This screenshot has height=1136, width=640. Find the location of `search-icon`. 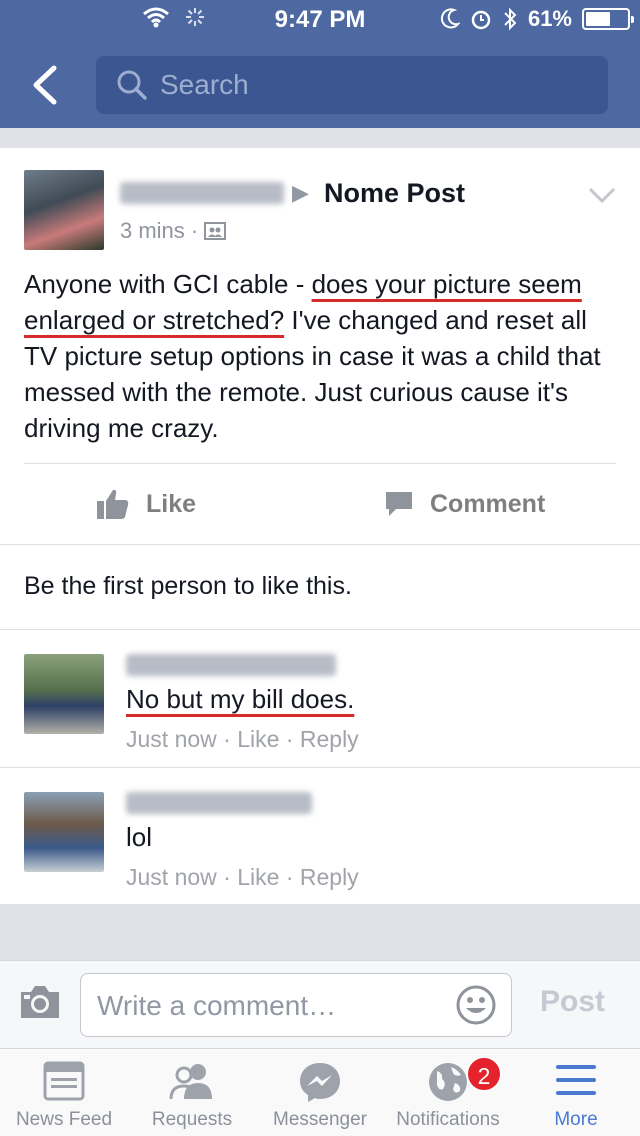

search-icon is located at coordinates (132, 85).